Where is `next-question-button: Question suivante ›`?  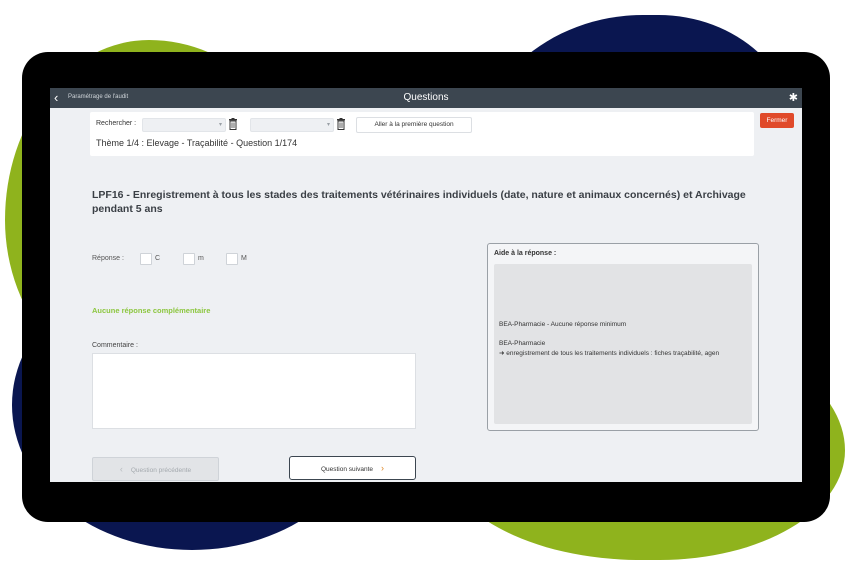
next-question-button: Question suivante › is located at coordinates (352, 468).